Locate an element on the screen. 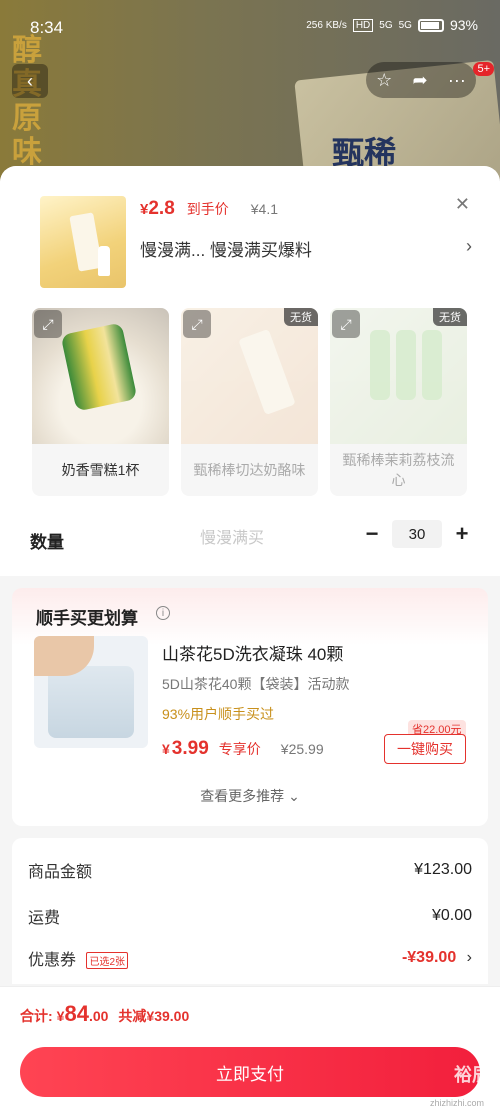  variant-list: ⤢ 奶香雪糕1杯 ⤢ 无货 甄稀棒切达奶酪味 ⤢ 无货 甄稀棒茉莉荔枝流心 is located at coordinates (249, 402).